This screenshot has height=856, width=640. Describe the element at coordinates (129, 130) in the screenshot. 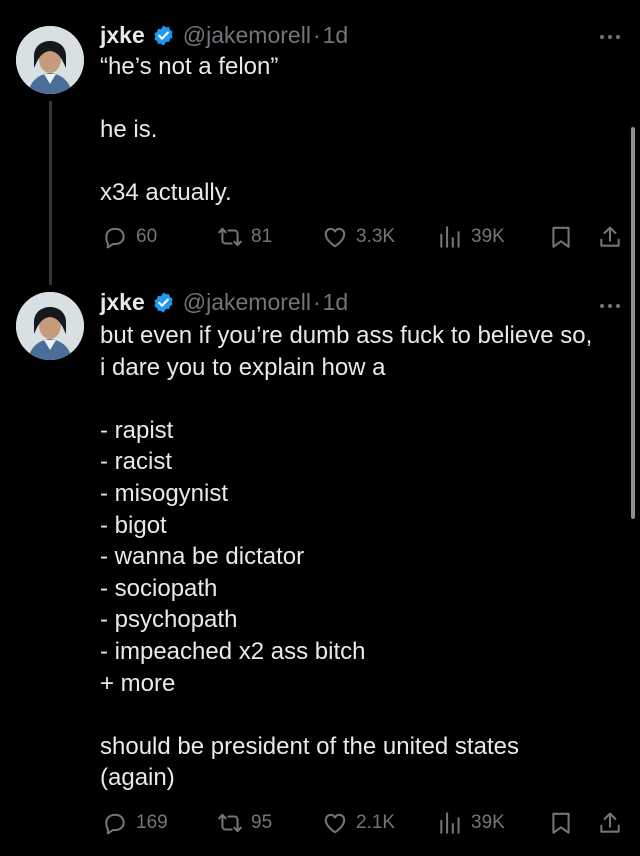

I see `tweet-text-line: he is.` at that location.